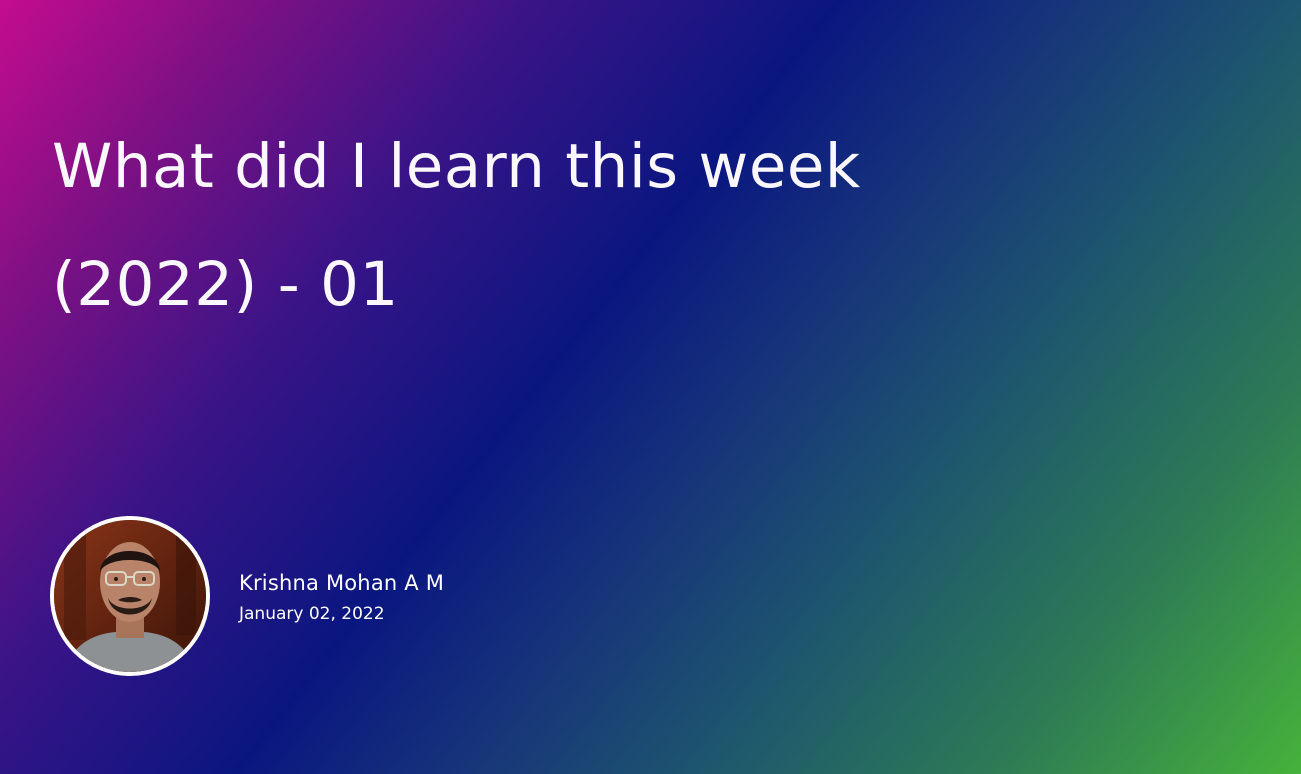  I want to click on author-block: Krishna Mohan A M January 02, 2022, so click(247, 596).